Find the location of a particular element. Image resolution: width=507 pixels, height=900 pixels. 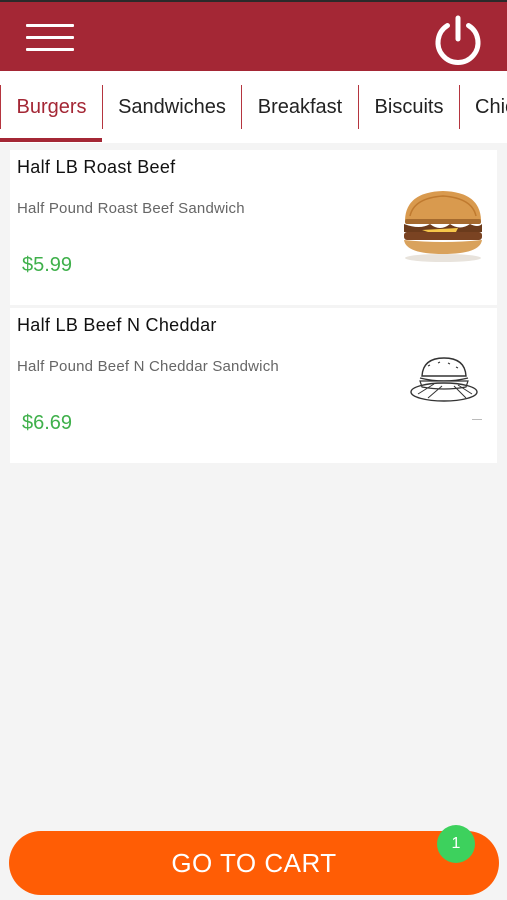

product-name: Half LB Beef N Cheddar is located at coordinates (117, 325).